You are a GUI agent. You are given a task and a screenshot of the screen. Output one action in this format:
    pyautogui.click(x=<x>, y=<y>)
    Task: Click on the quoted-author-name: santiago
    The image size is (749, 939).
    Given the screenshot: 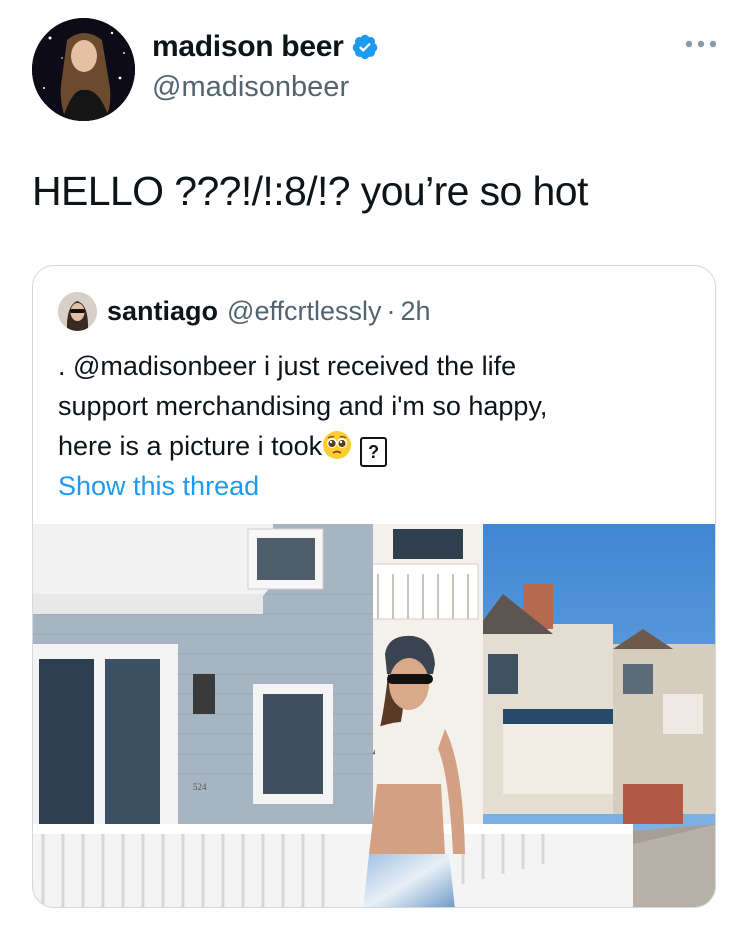 What is the action you would take?
    pyautogui.click(x=162, y=311)
    